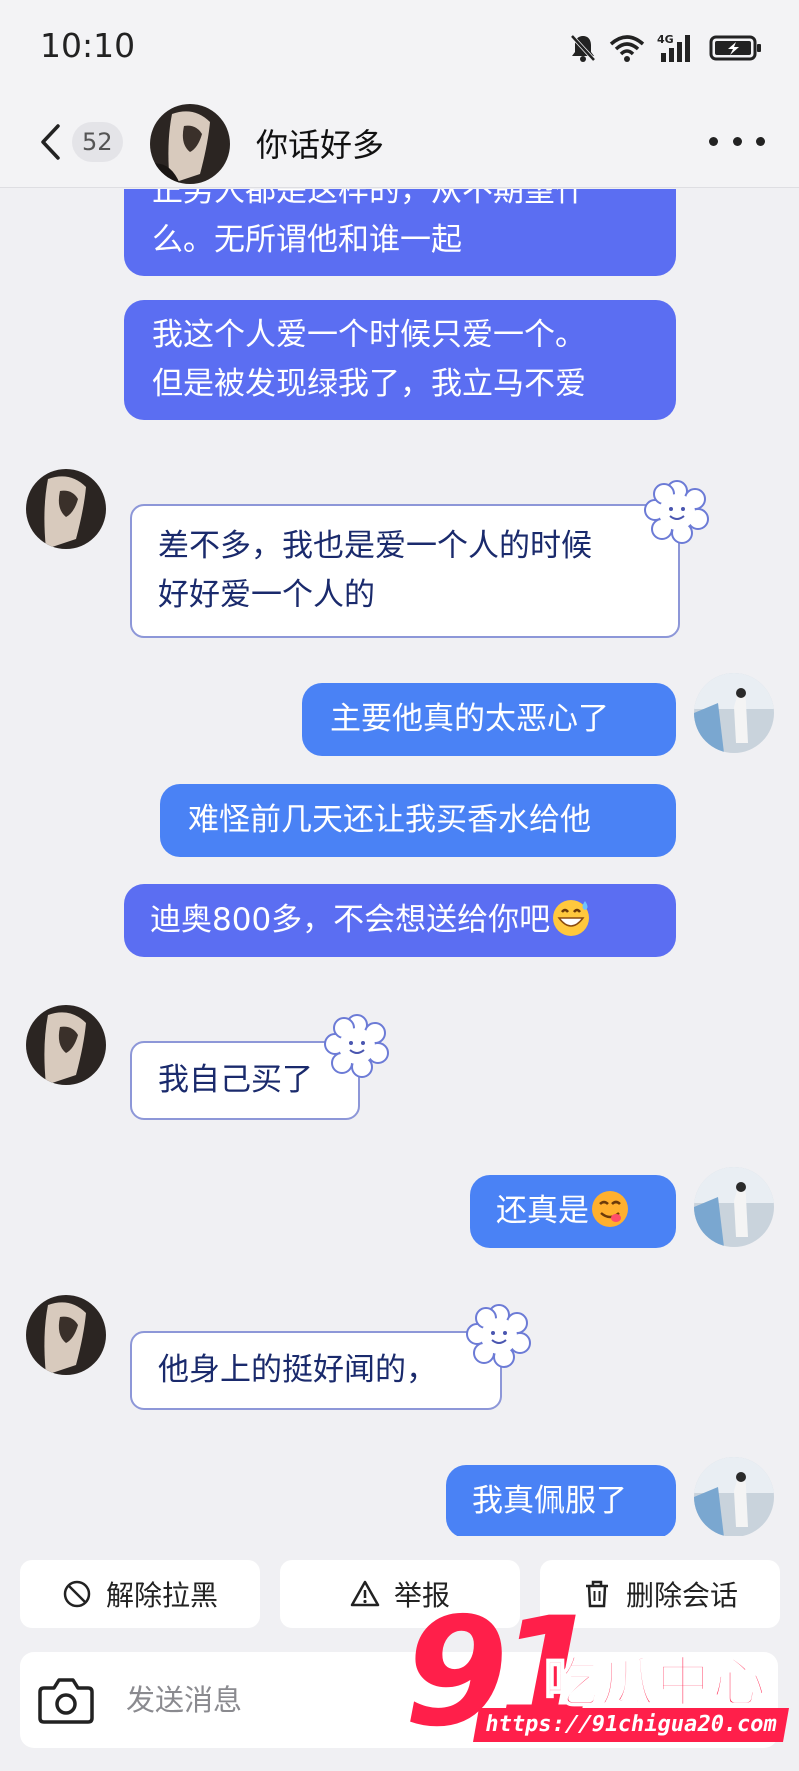 The image size is (799, 1771). What do you see at coordinates (469, 719) in the screenshot?
I see `message-text: 主要他真的太恶心了` at bounding box center [469, 719].